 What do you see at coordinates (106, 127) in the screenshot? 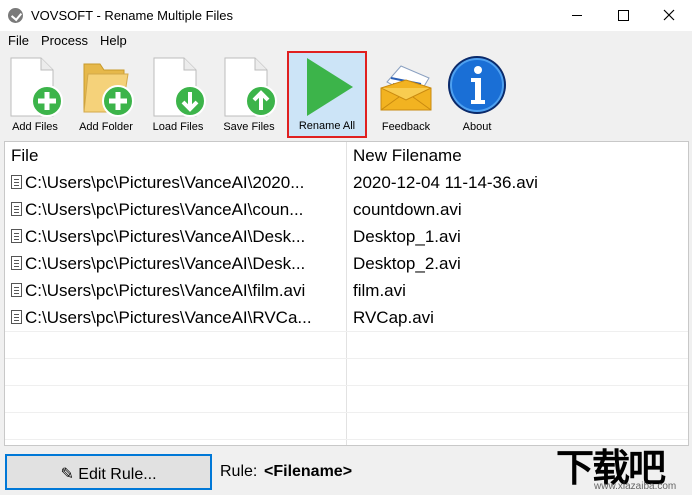
I see `add-folder-label: Add Folder` at bounding box center [106, 127].